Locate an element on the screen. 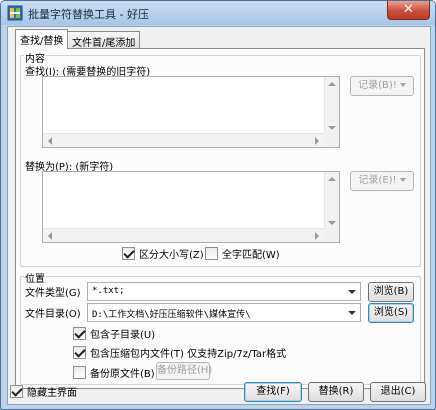 This screenshot has width=436, height=410. find-button: 查找(F) is located at coordinates (273, 392).